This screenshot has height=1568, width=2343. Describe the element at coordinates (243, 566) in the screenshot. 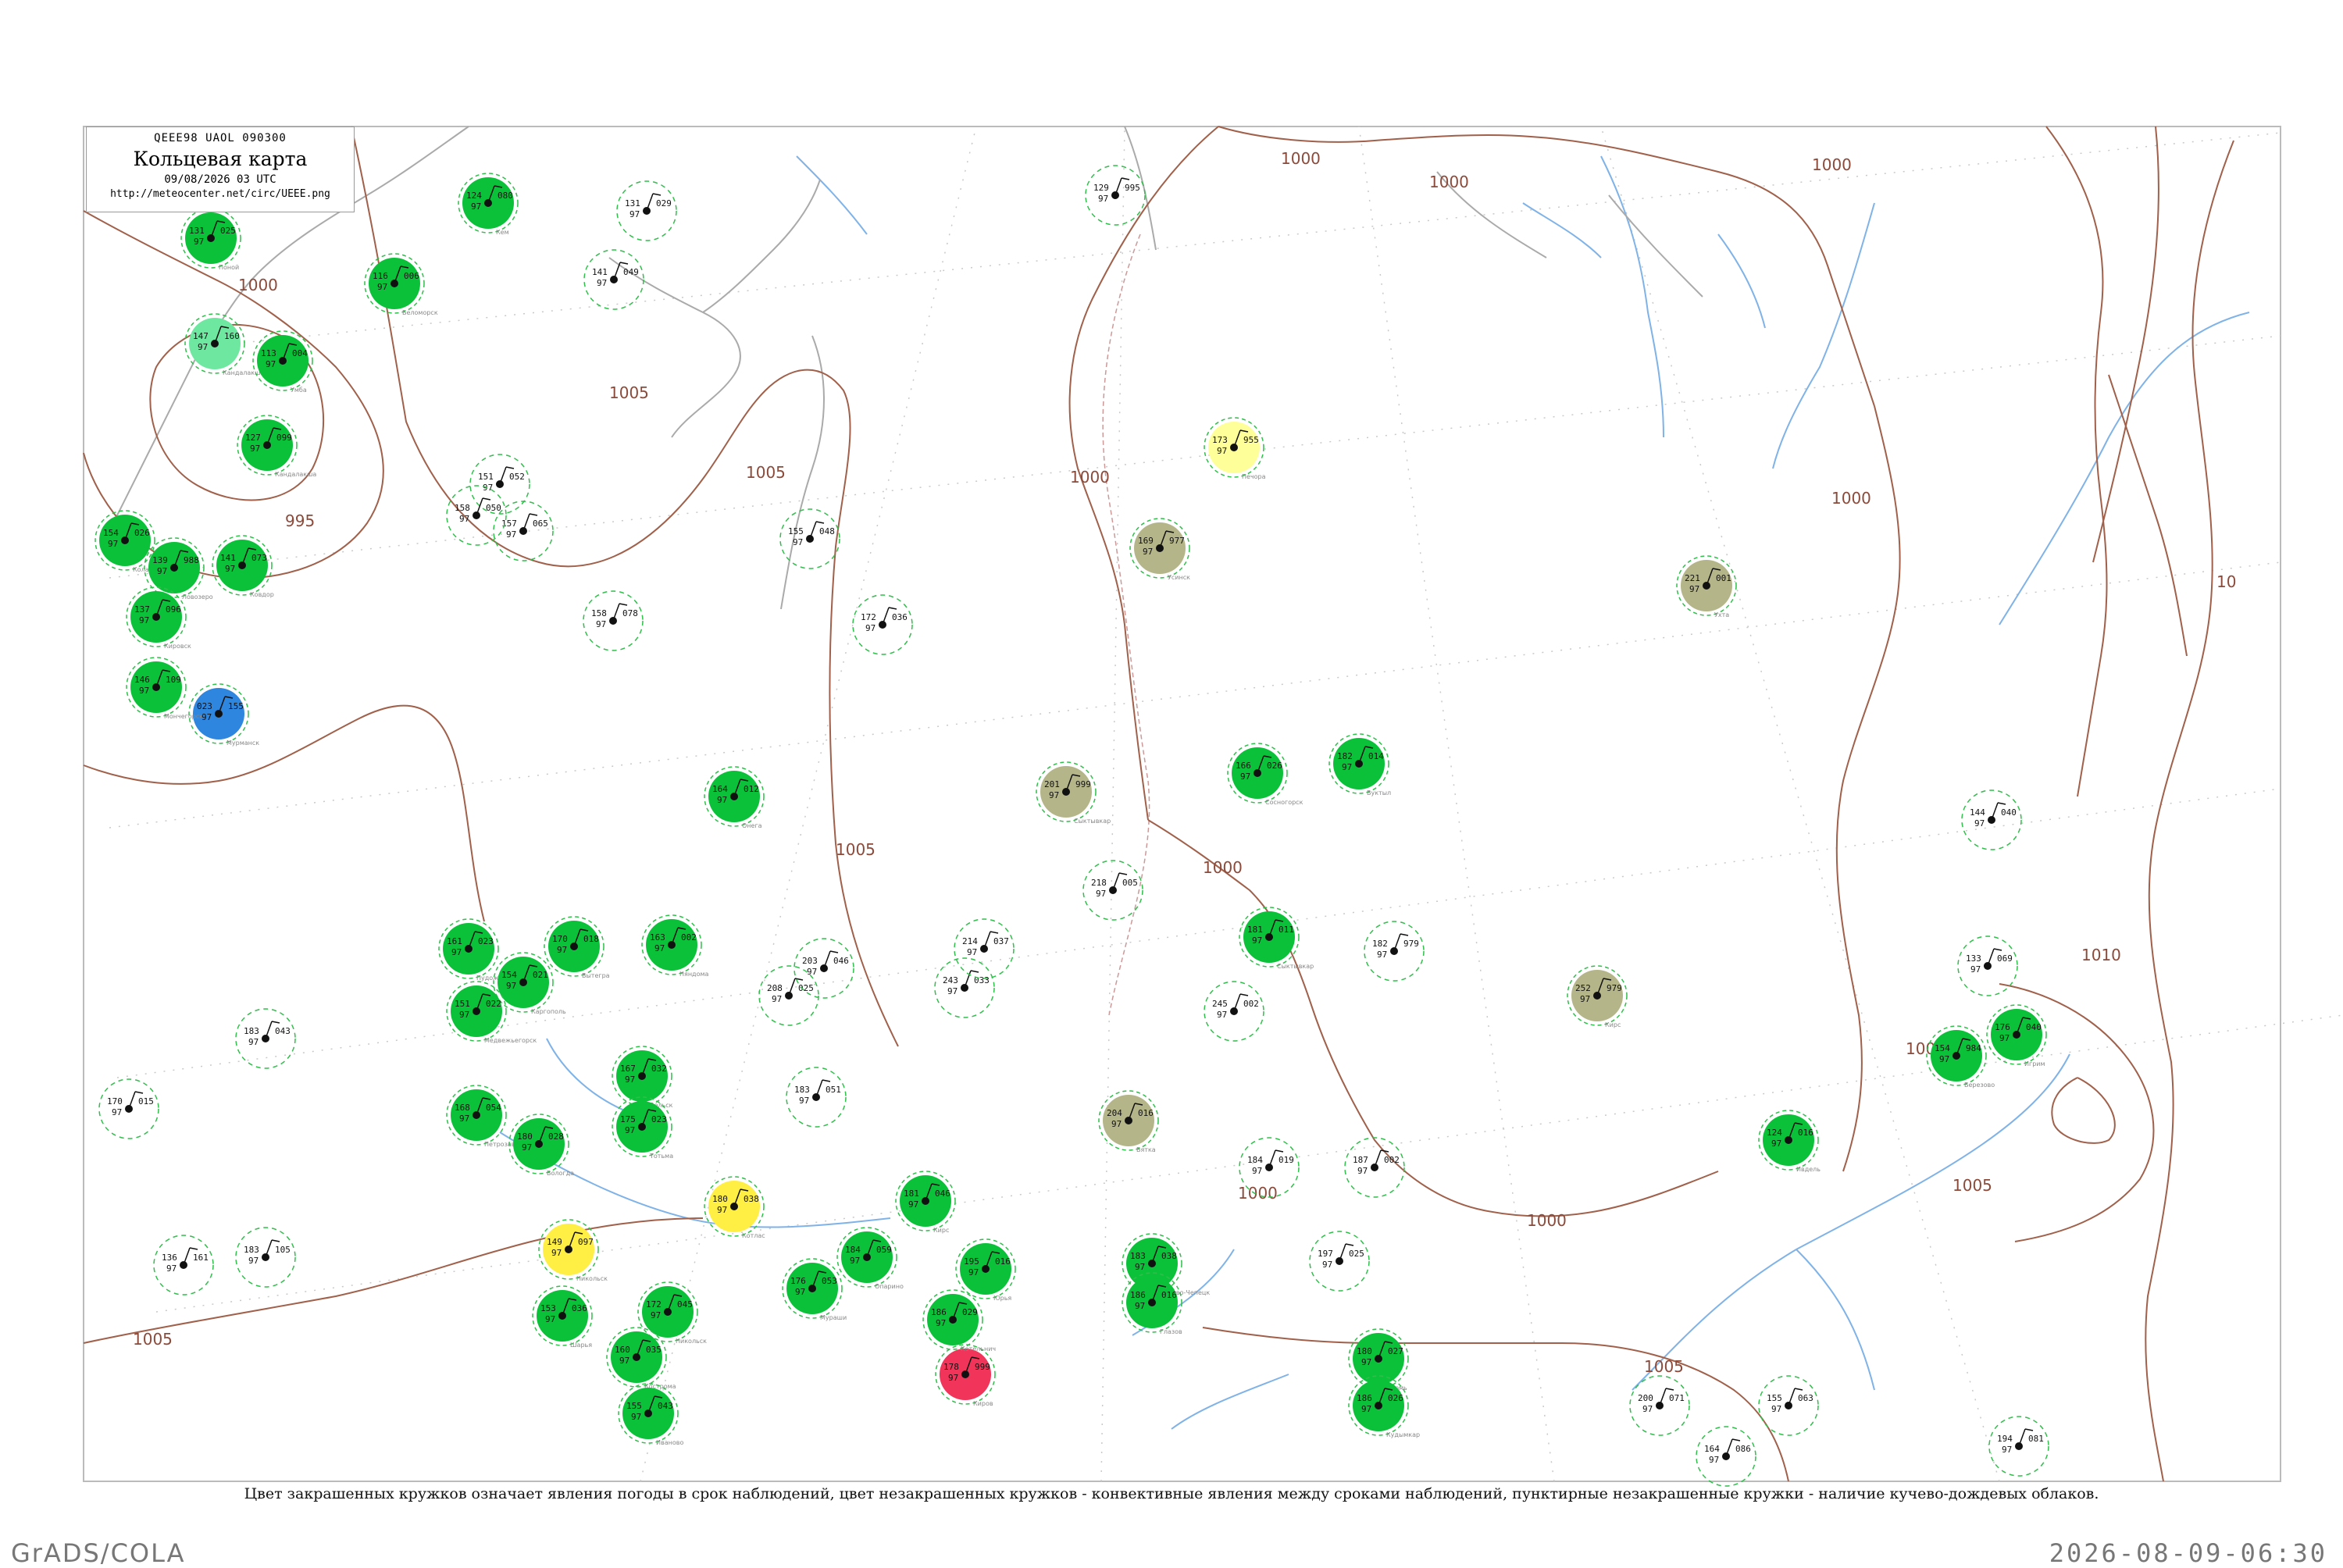

I see `station-marker: 141 073 97 Ковдор` at that location.